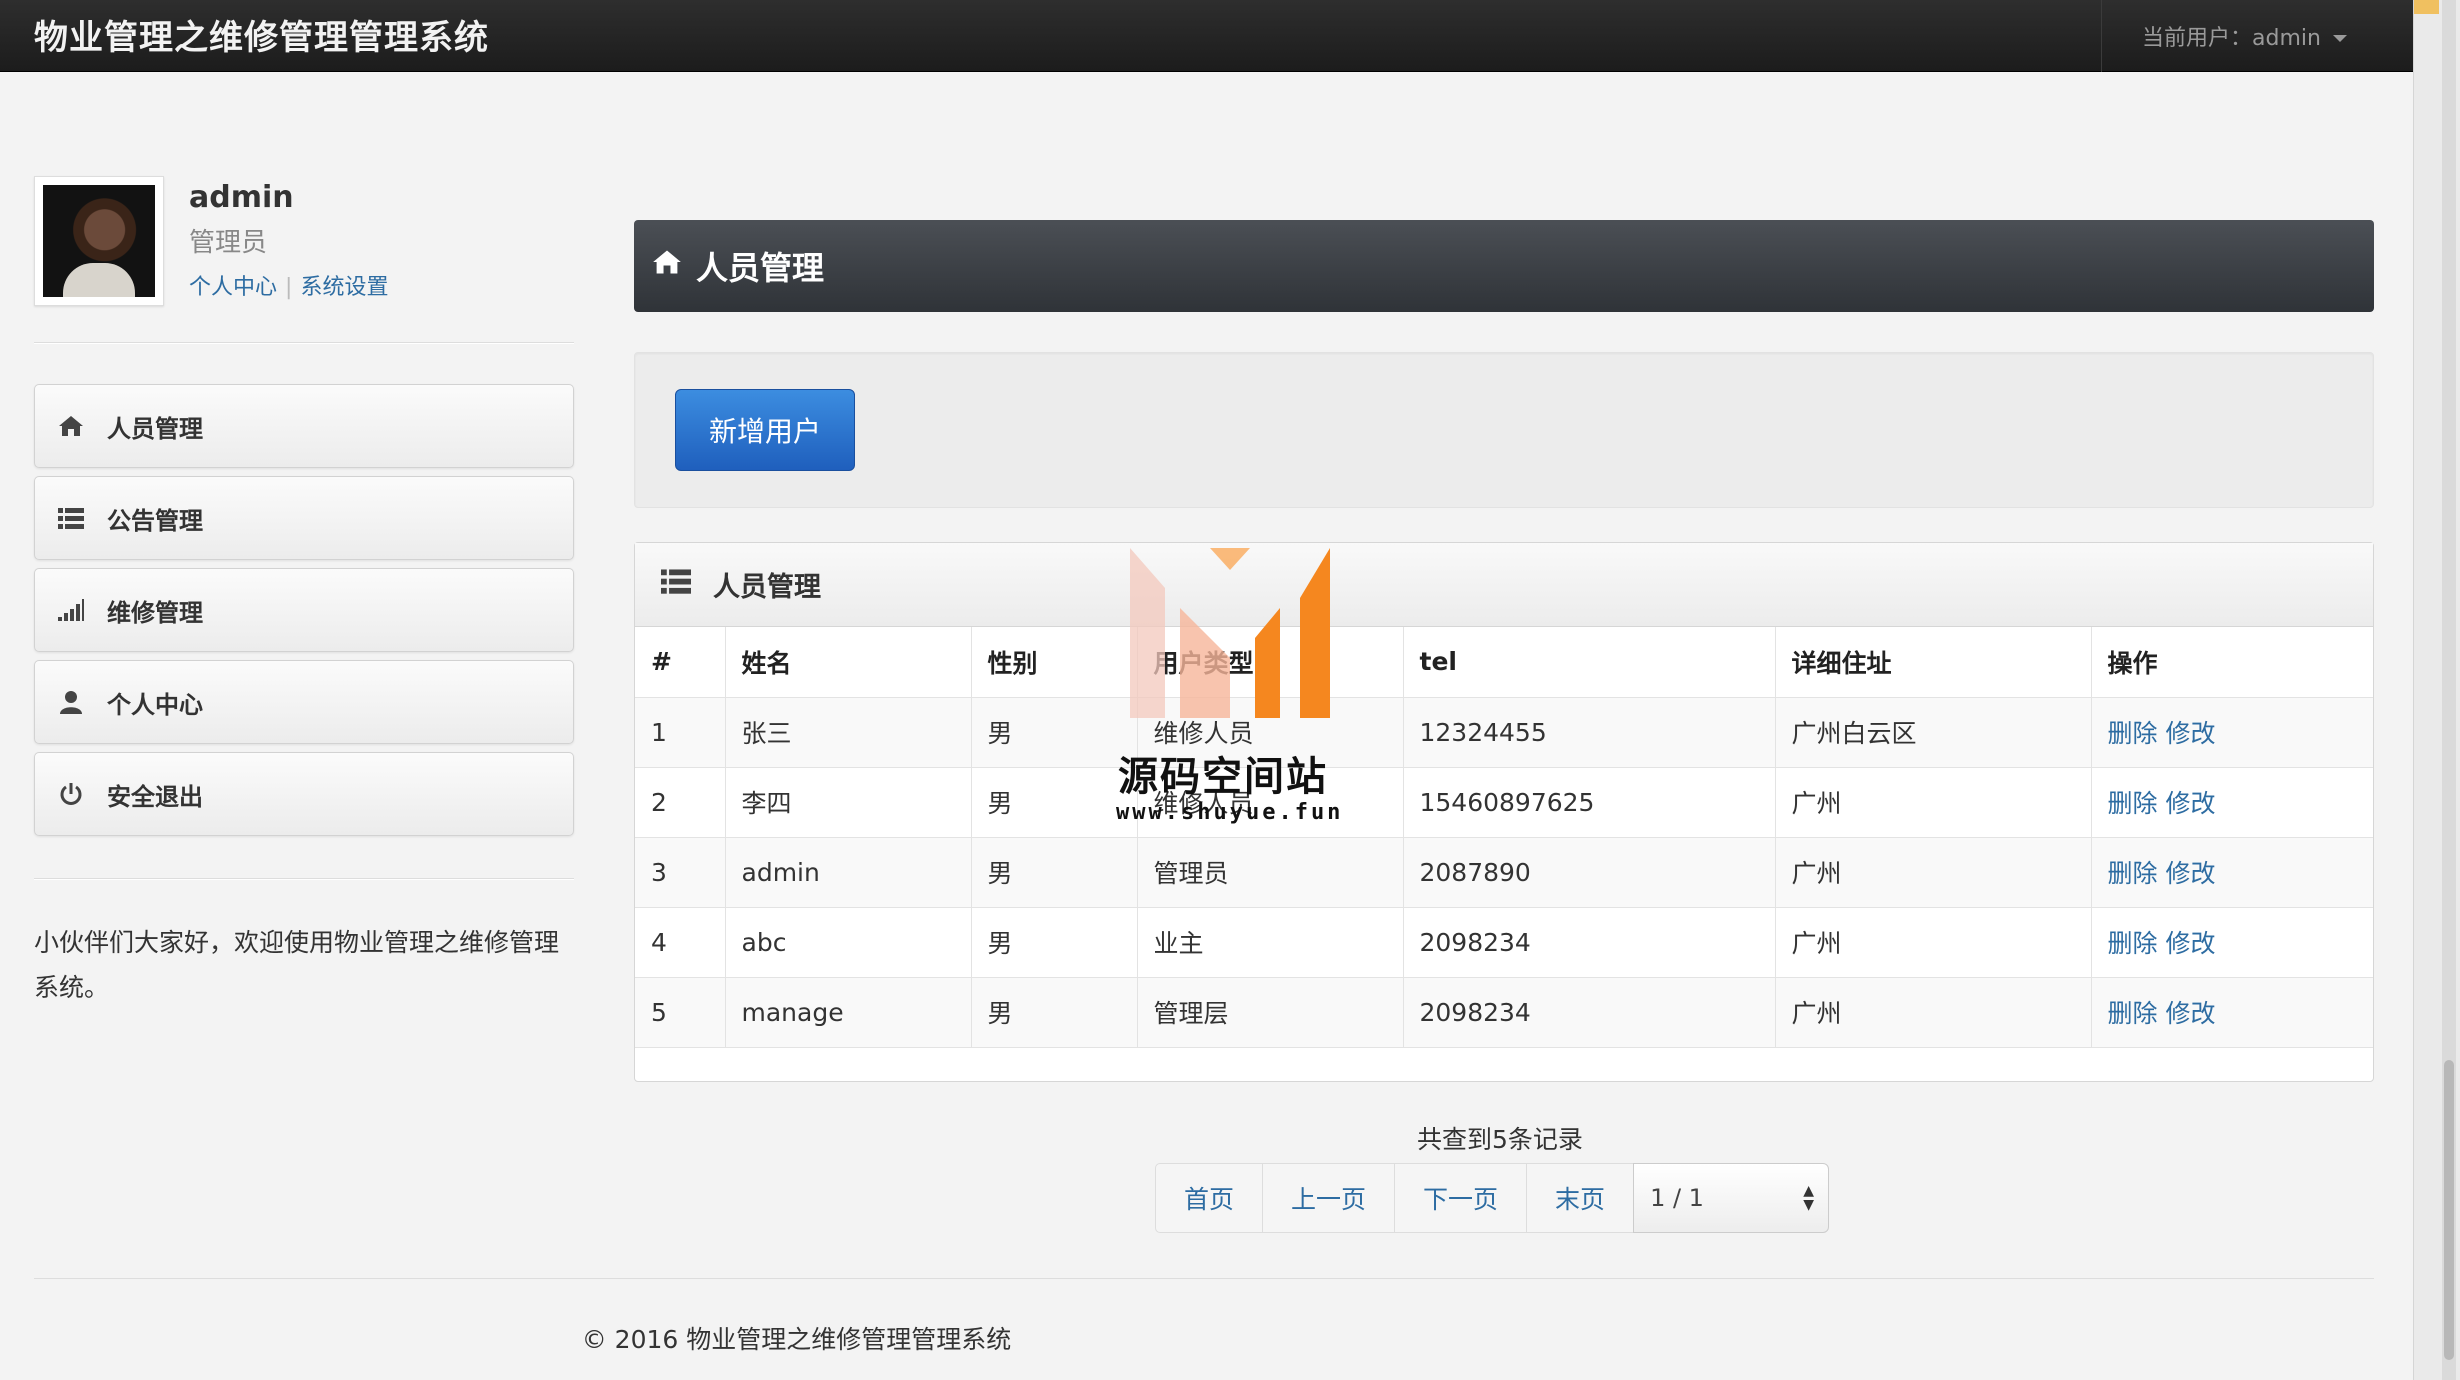 Image resolution: width=2460 pixels, height=1380 pixels. What do you see at coordinates (233, 287) in the screenshot?
I see `personal-center-link: 个人中心` at bounding box center [233, 287].